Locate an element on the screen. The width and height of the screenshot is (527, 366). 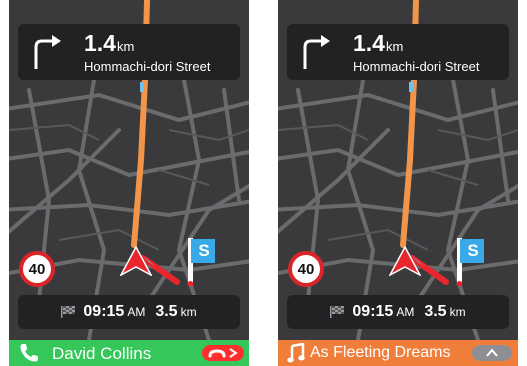
call-bar: David Collins is located at coordinates (129, 353).